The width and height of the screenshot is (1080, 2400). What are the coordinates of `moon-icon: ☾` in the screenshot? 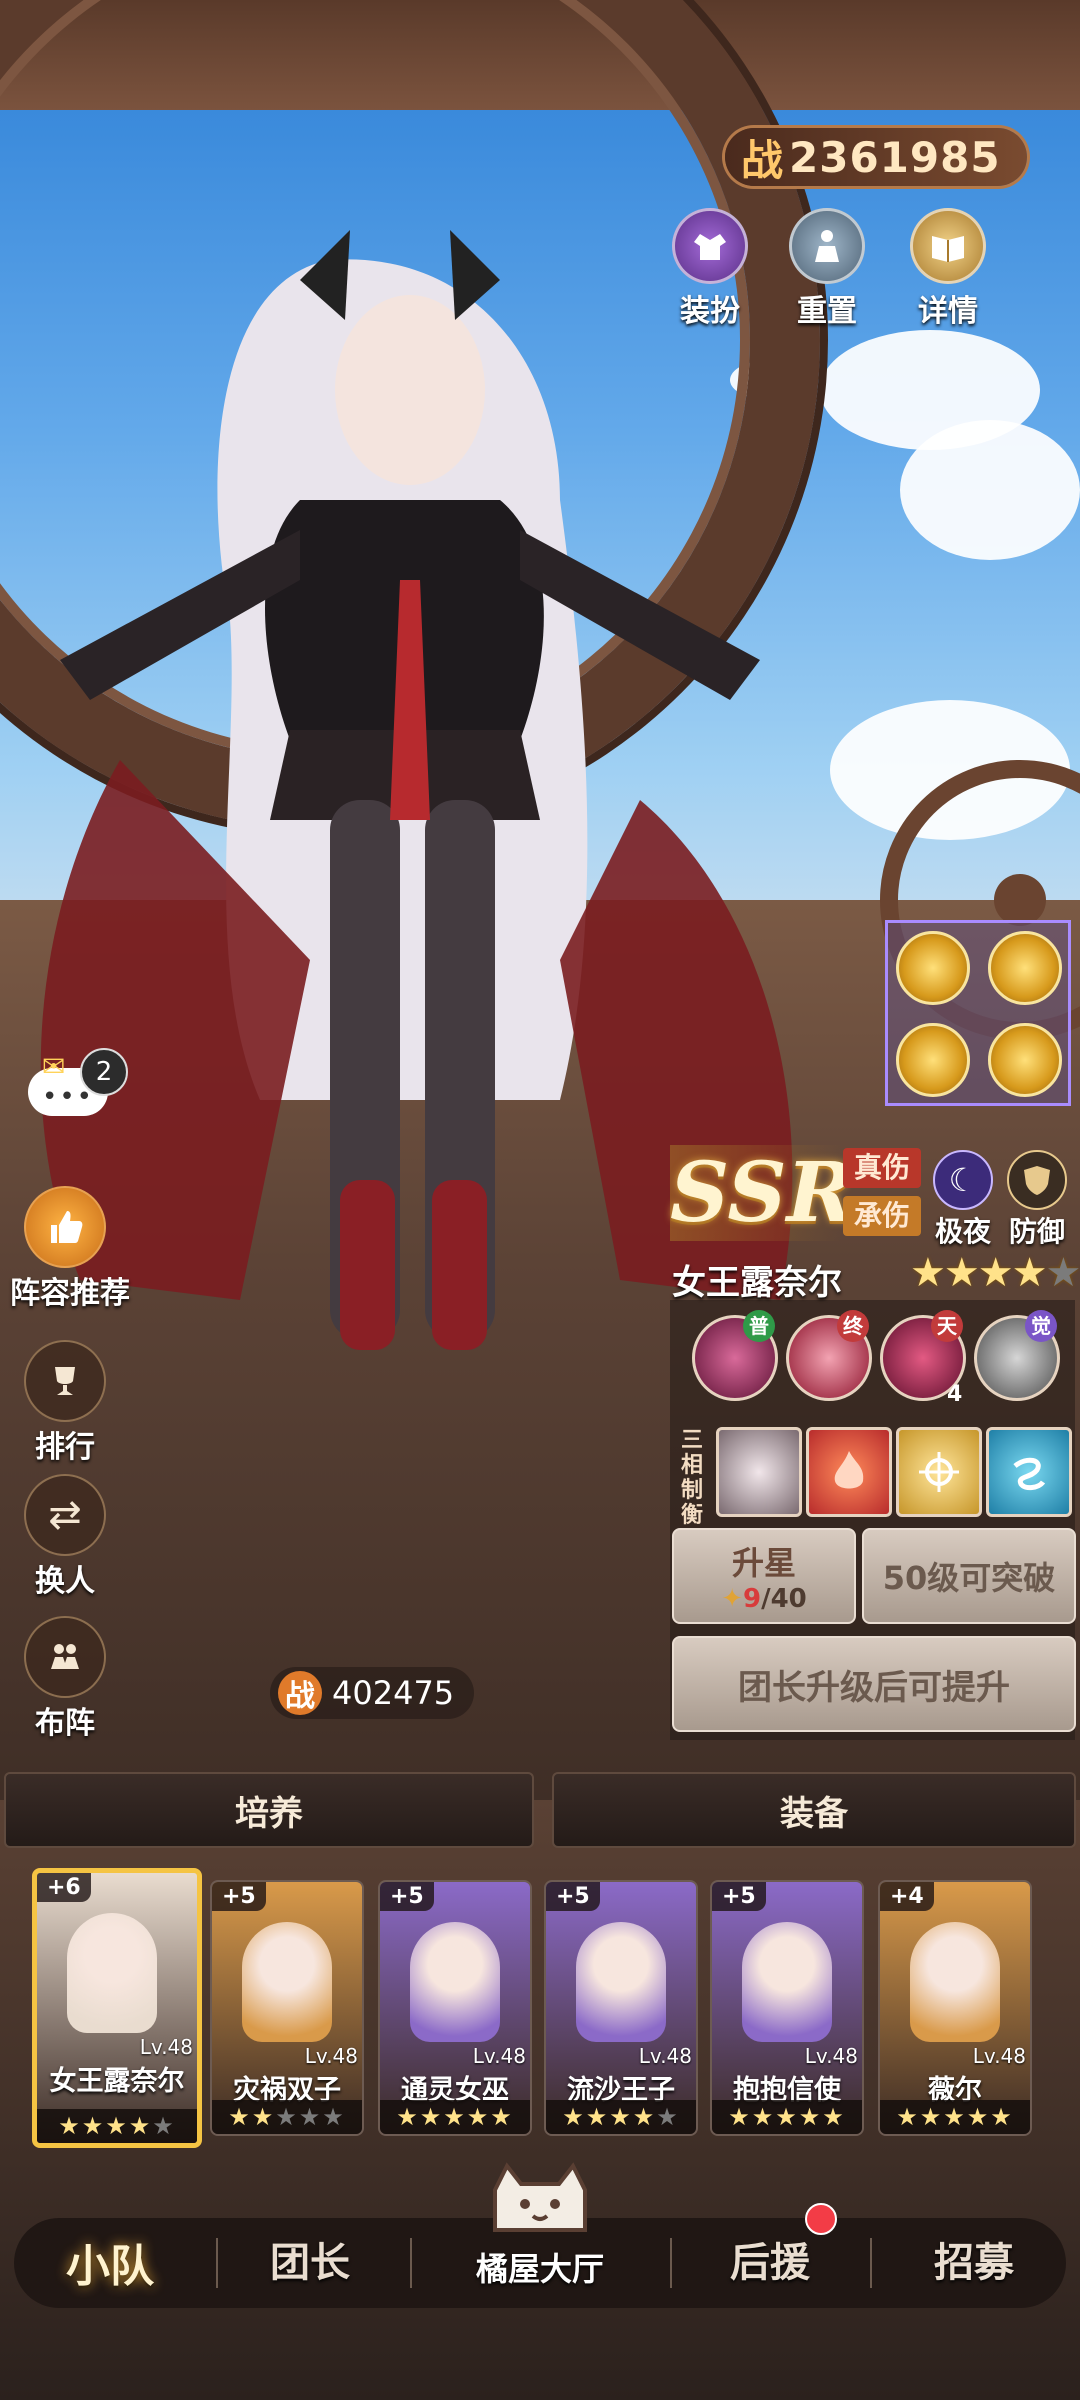 It's located at (963, 1180).